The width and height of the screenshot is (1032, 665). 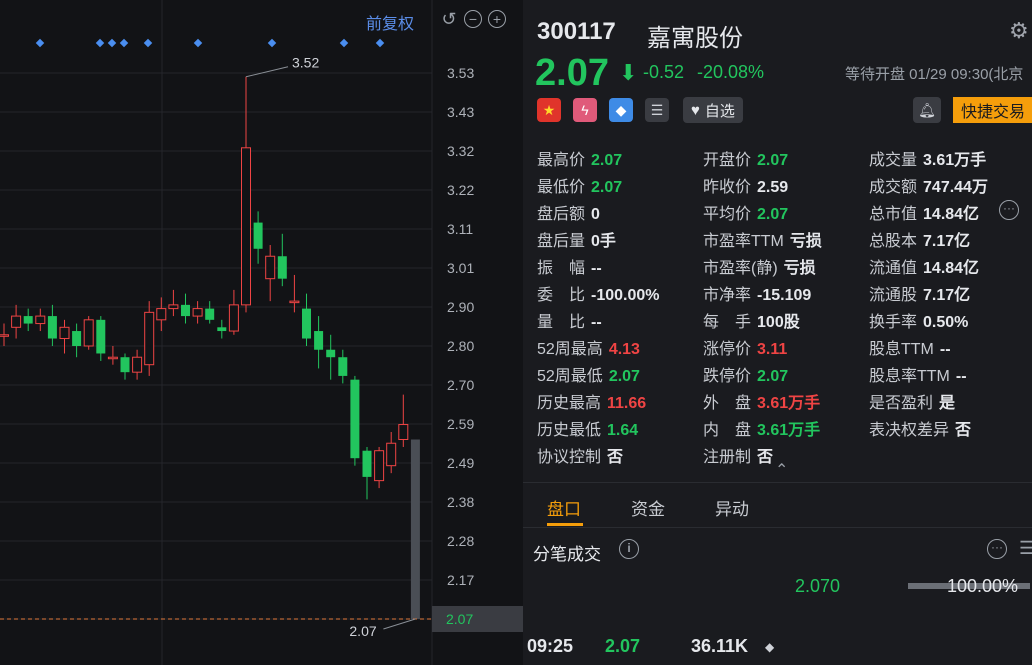 What do you see at coordinates (561, 268) in the screenshot?
I see `field-label: 振 幅` at bounding box center [561, 268].